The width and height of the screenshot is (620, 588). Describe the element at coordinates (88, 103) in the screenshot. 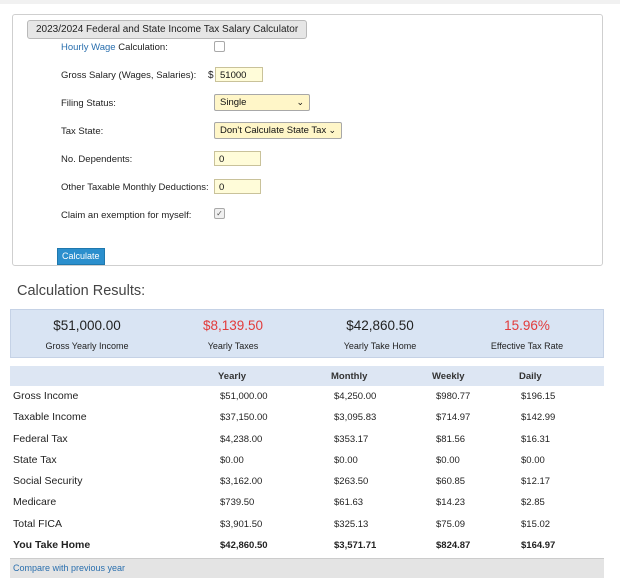

I see `filing-status-label: Filing Status:` at that location.